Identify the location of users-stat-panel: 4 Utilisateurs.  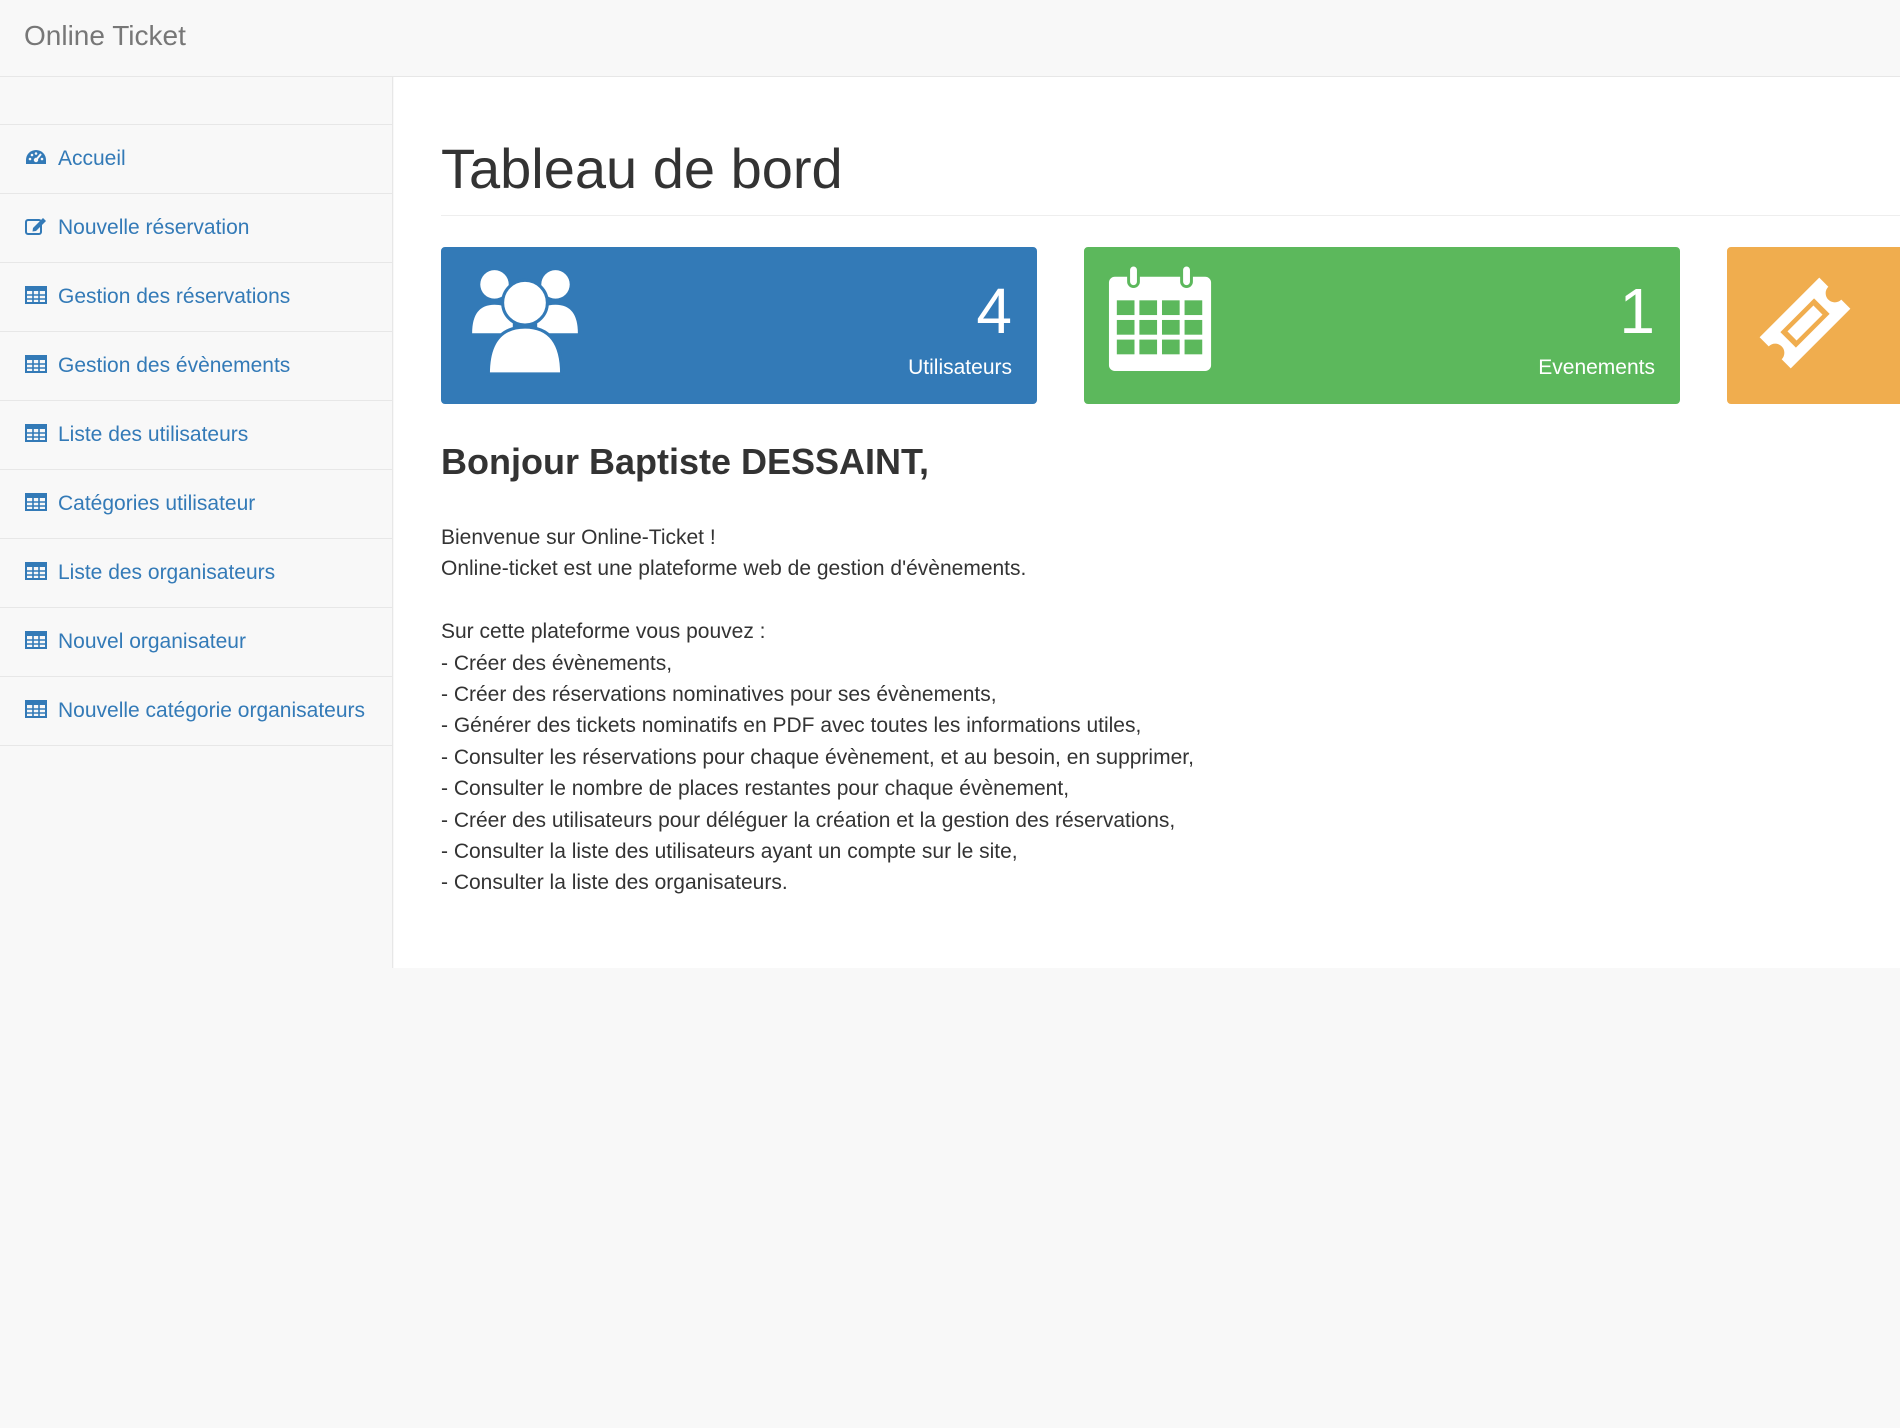
(739, 325).